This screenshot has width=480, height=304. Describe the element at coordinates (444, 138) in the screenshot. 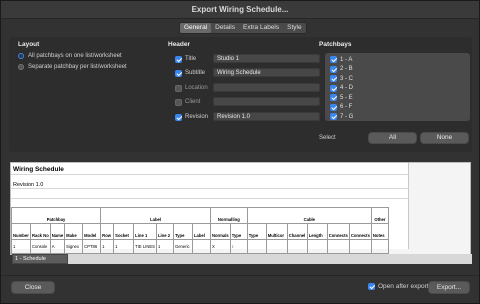

I see `select-none-button: None` at that location.